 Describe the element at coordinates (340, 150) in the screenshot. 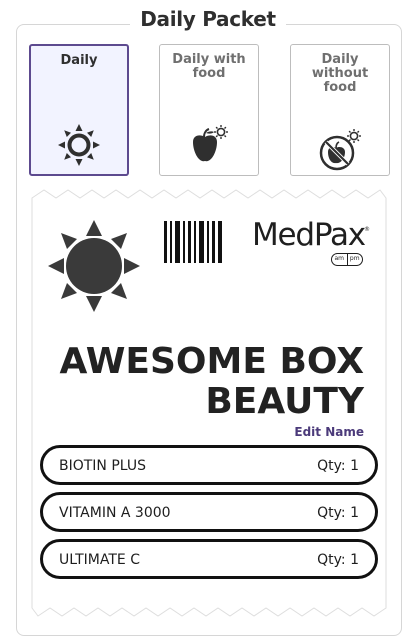

I see `no-food-icon` at that location.